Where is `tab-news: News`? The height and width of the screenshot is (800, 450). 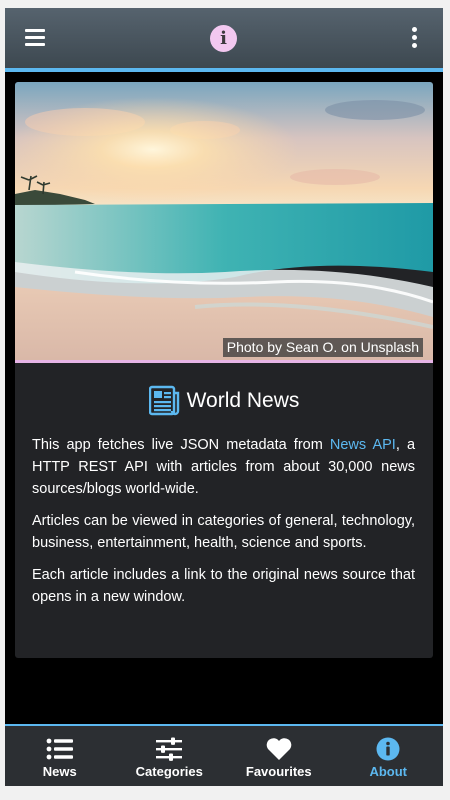 tab-news: News is located at coordinates (60, 756).